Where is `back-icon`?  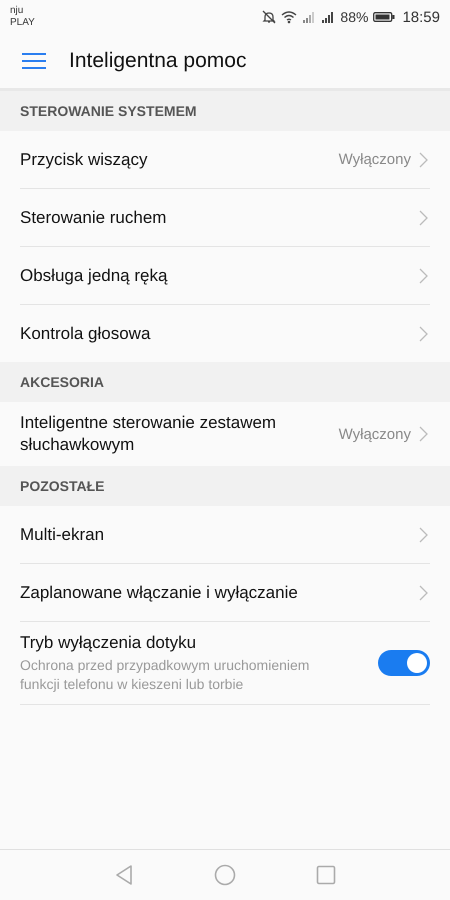
back-icon is located at coordinates (124, 875).